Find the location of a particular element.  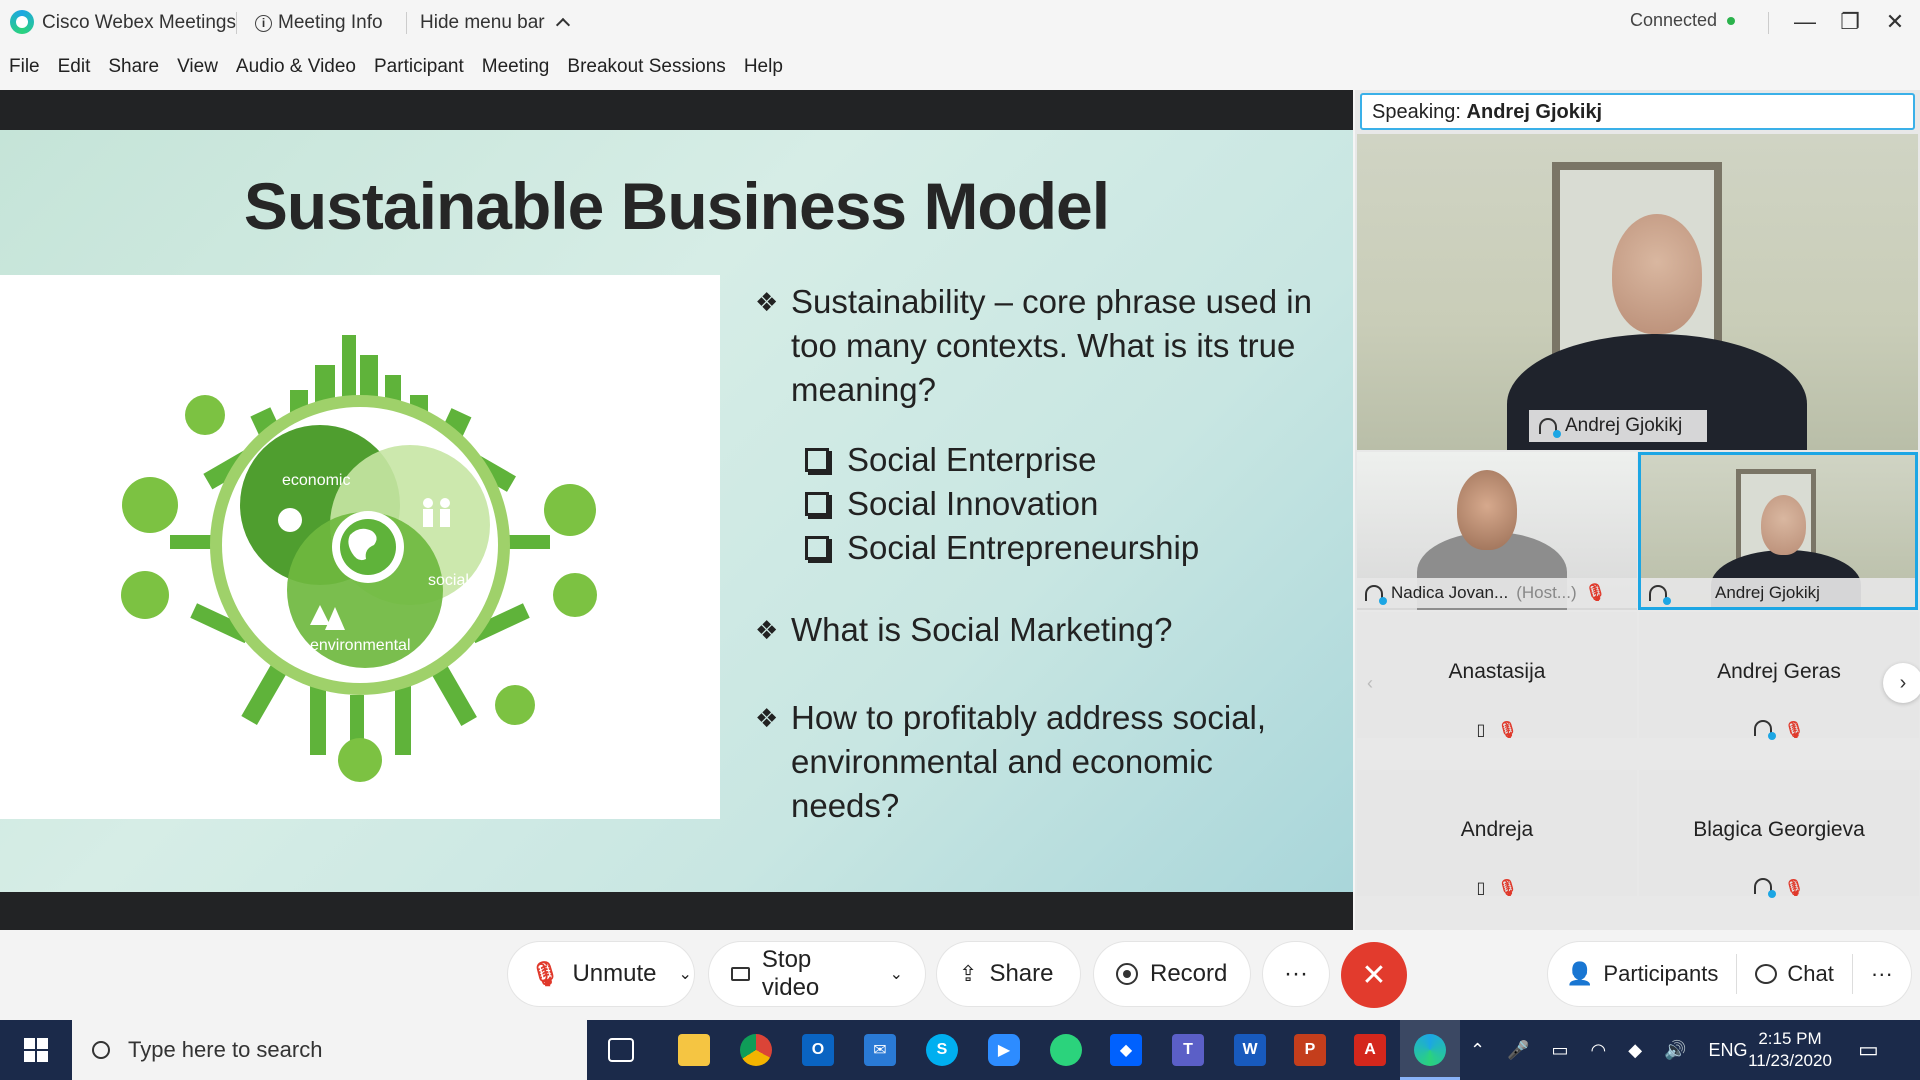

zoom-icon: ▶ is located at coordinates (1004, 1050).